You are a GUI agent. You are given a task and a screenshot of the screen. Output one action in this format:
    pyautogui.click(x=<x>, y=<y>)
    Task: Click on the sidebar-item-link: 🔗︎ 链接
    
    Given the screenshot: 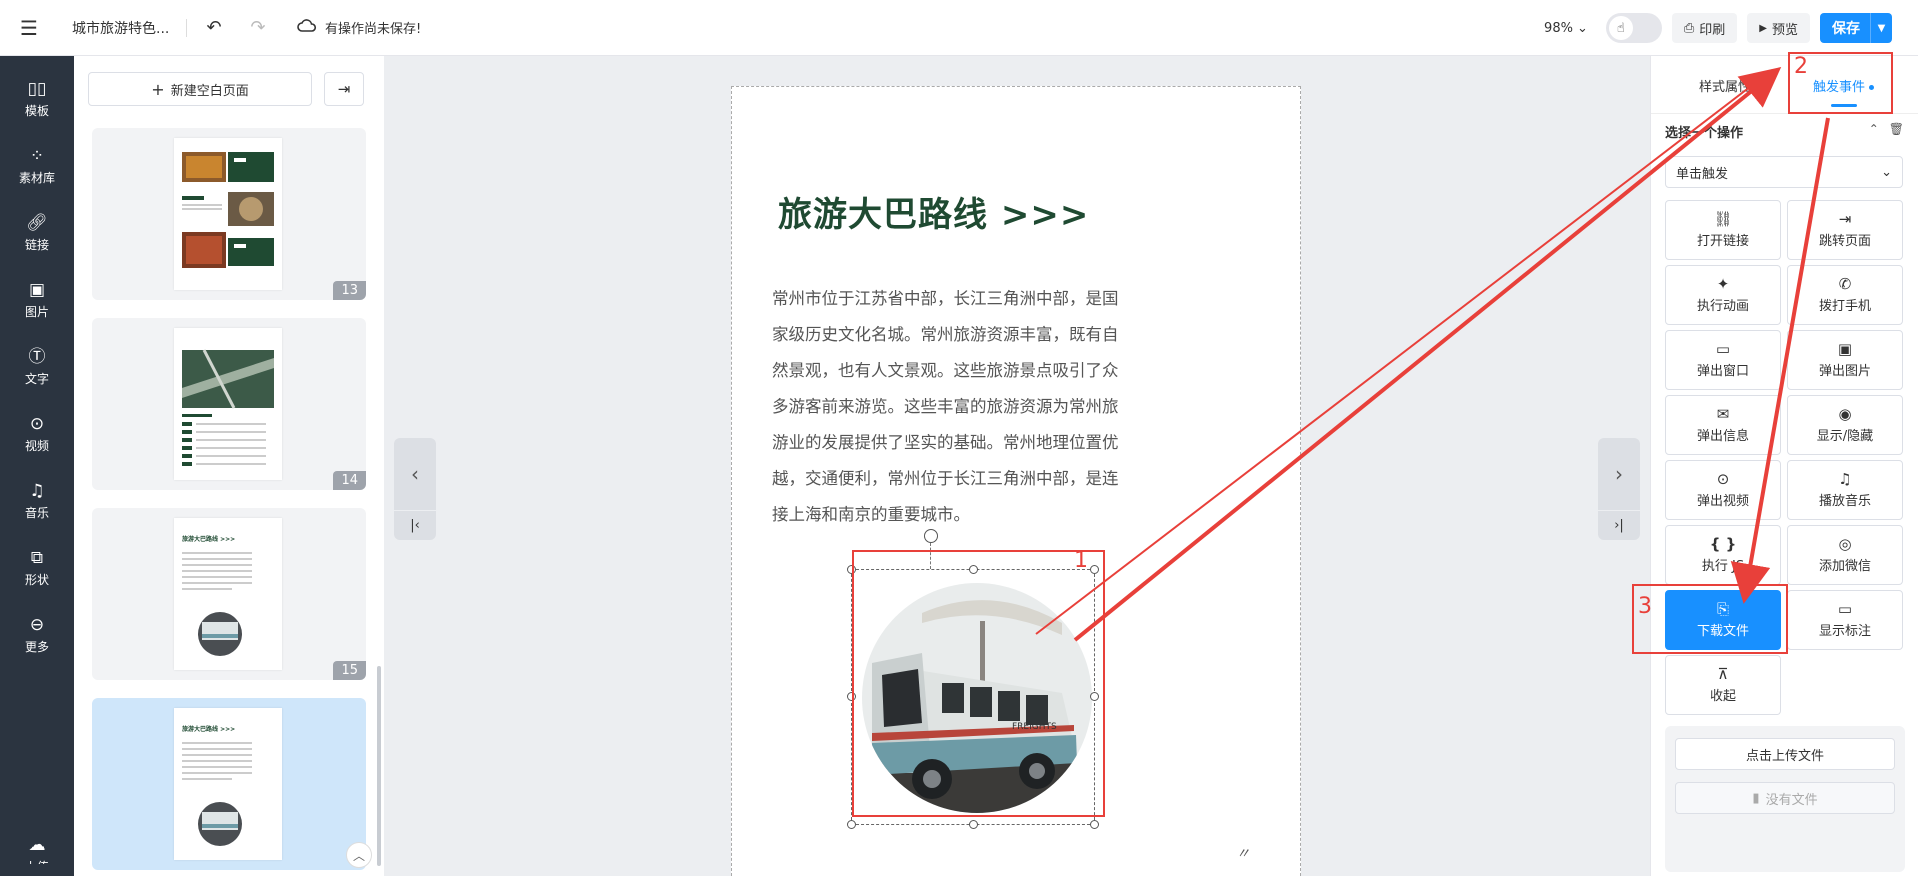 What is the action you would take?
    pyautogui.click(x=37, y=233)
    